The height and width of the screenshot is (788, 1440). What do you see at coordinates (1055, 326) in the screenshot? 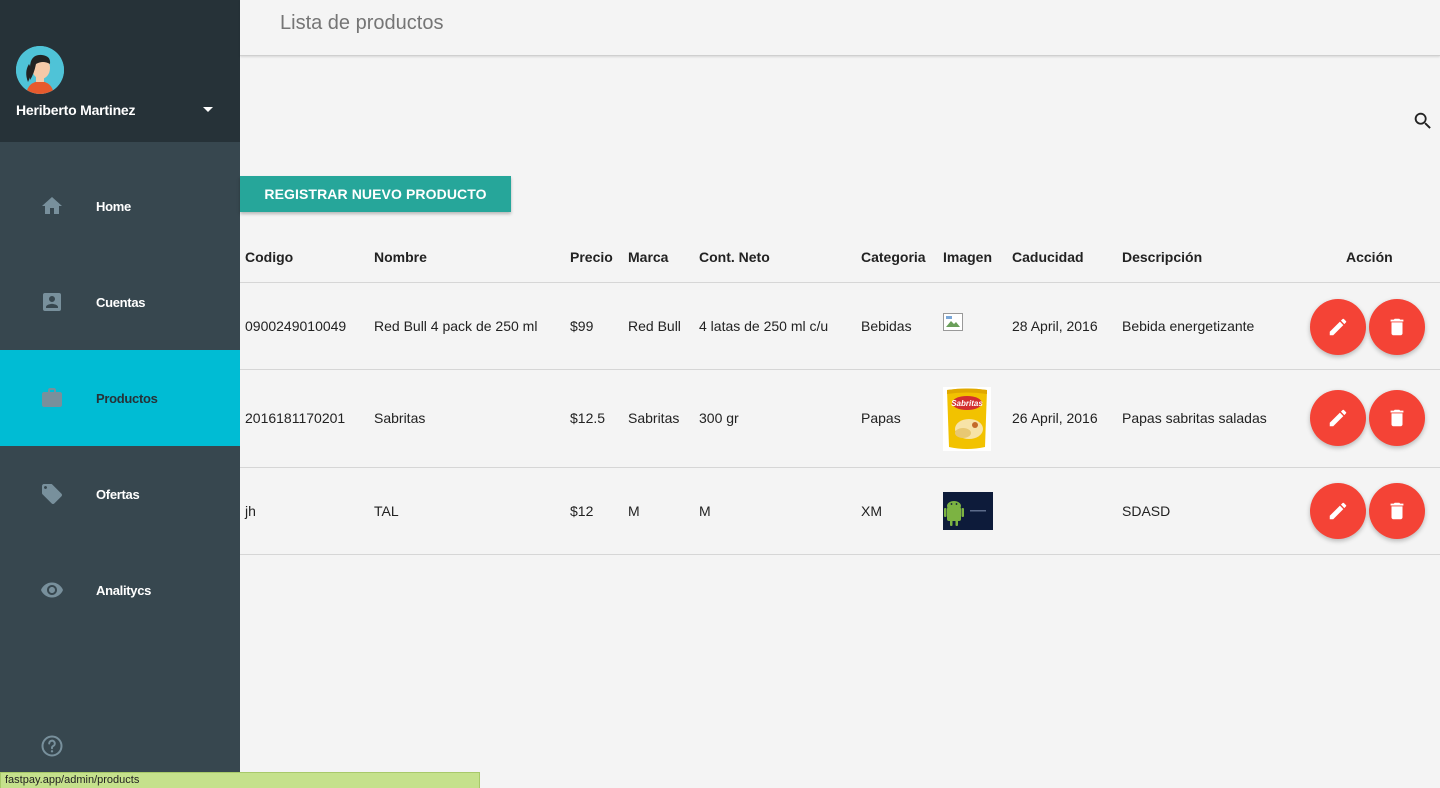
I see `cell-caducidad: 28 April, 2016` at bounding box center [1055, 326].